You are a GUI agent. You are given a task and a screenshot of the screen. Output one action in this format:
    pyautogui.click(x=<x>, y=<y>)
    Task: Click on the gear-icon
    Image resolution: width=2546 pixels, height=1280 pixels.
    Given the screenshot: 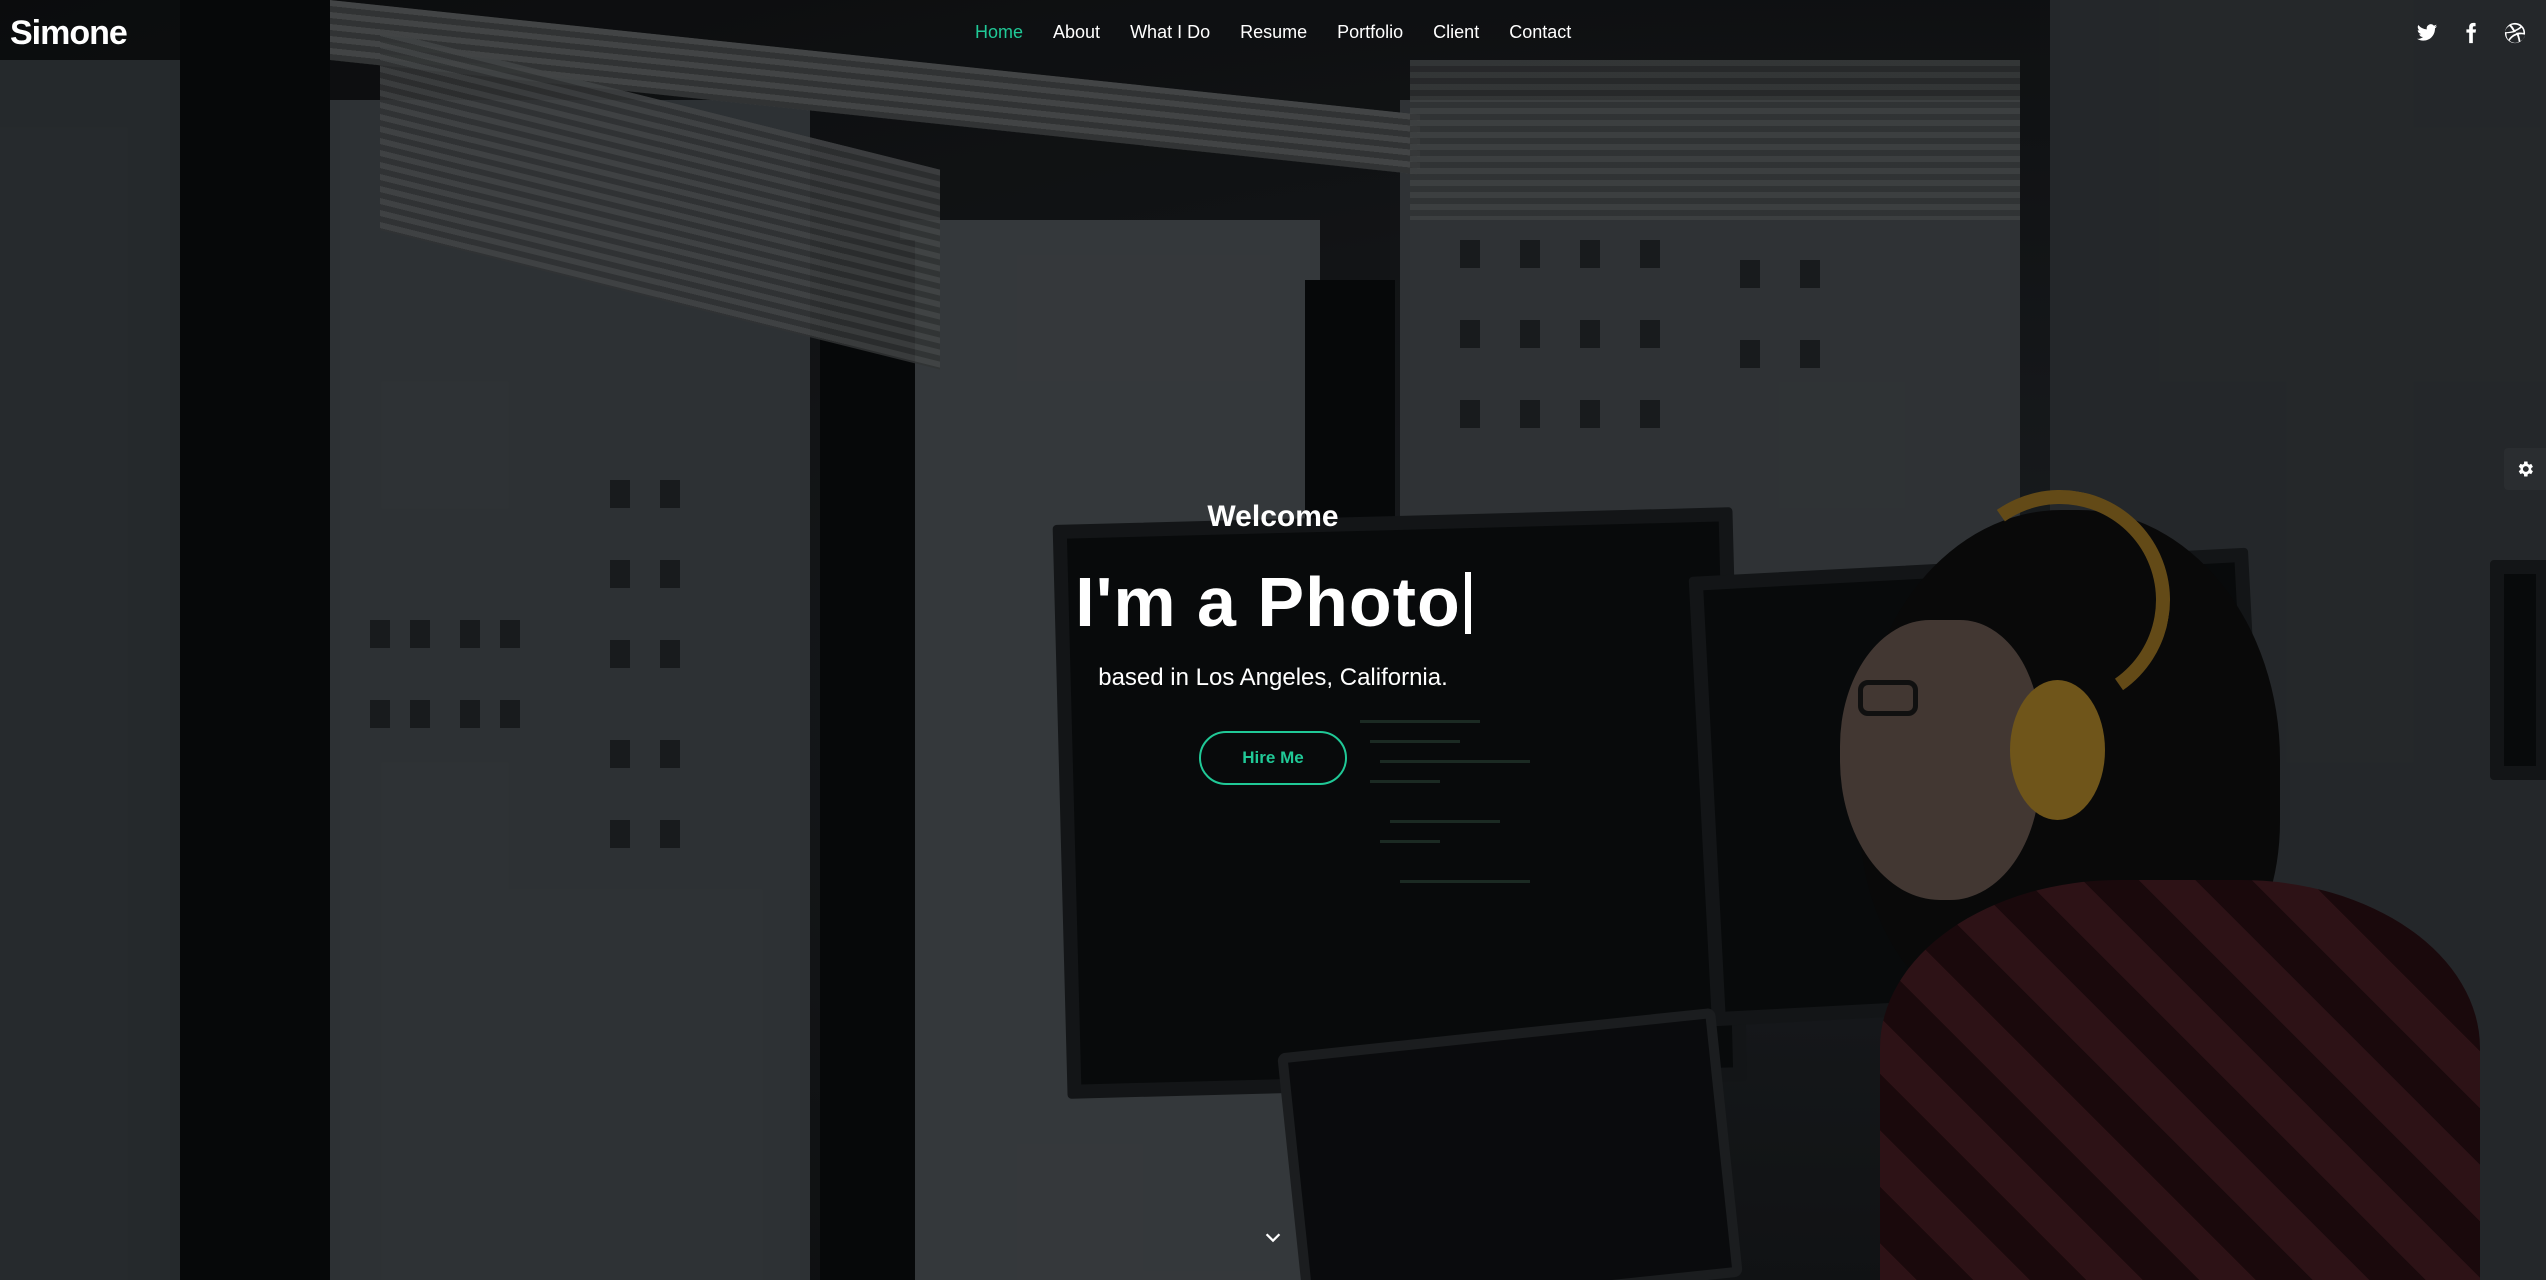 What is the action you would take?
    pyautogui.click(x=2525, y=469)
    